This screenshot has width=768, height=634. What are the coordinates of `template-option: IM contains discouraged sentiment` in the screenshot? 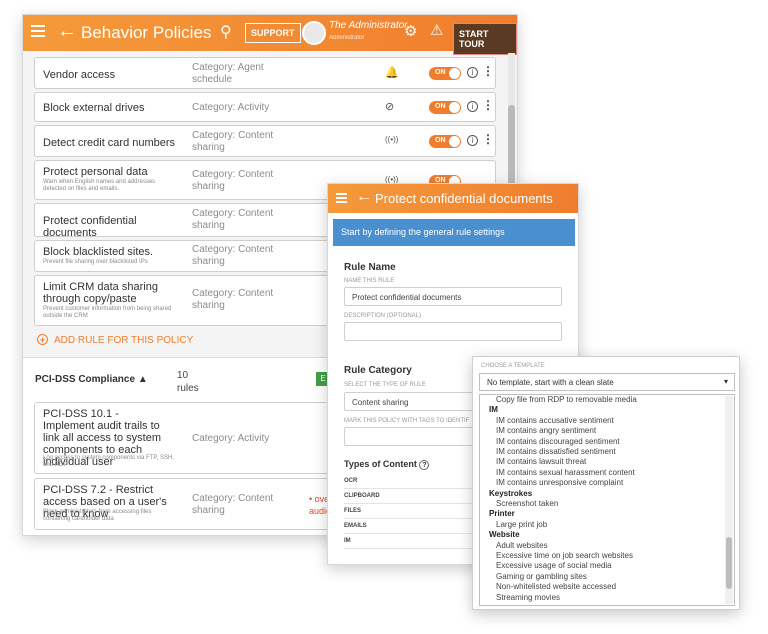 It's located at (558, 441).